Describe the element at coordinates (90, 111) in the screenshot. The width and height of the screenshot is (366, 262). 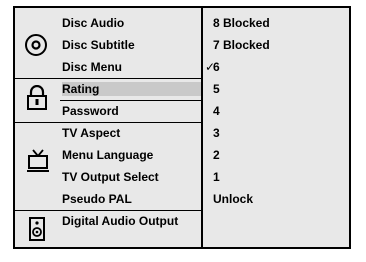
I see `menu-item-password: Password` at that location.